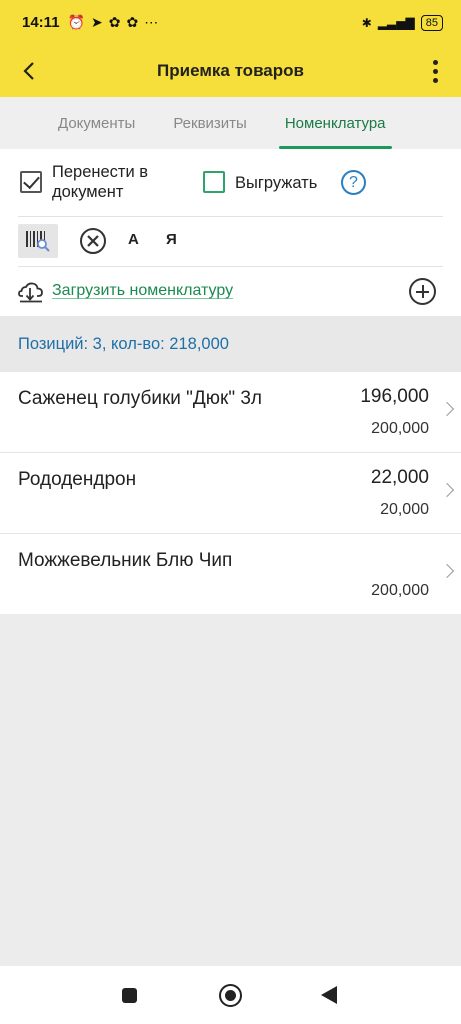  I want to click on barcode-search-icon, so click(38, 241).